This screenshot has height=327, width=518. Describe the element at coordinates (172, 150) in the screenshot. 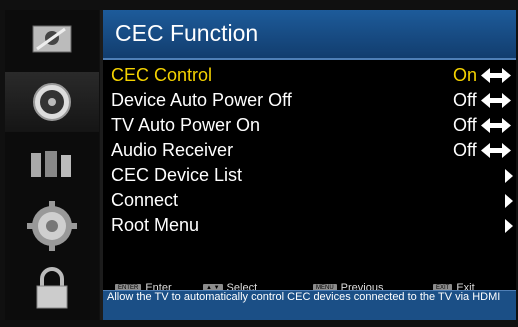

I see `menu-item-label: Audio Receiver` at that location.